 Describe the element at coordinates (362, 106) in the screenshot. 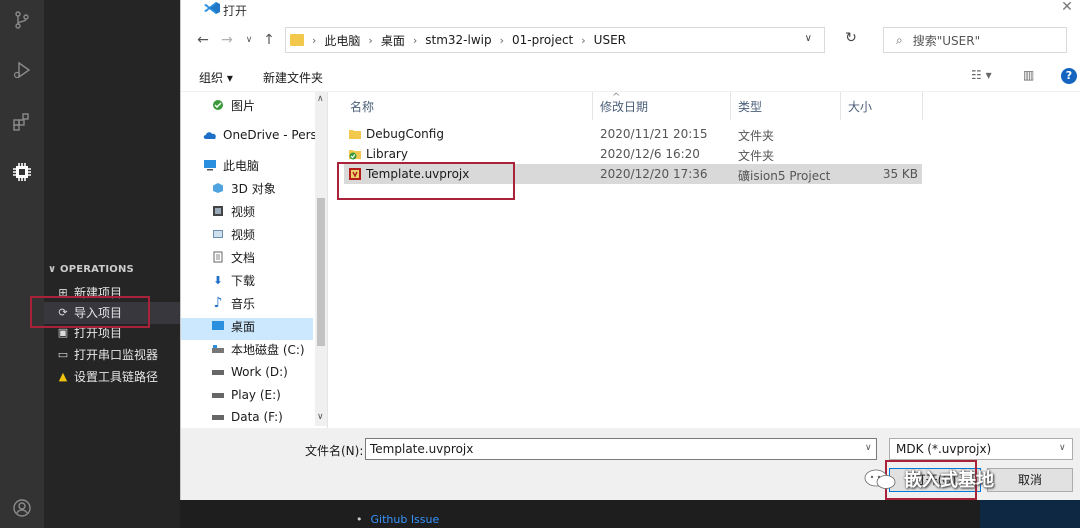

I see `column-name: 名称` at that location.